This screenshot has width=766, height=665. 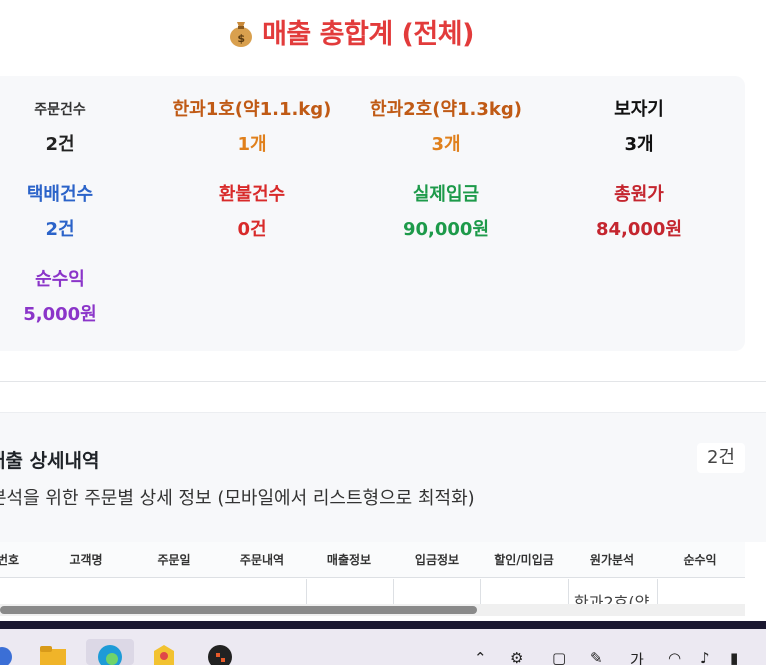 What do you see at coordinates (252, 212) in the screenshot?
I see `summary-refund-count: 환불건수 0건` at bounding box center [252, 212].